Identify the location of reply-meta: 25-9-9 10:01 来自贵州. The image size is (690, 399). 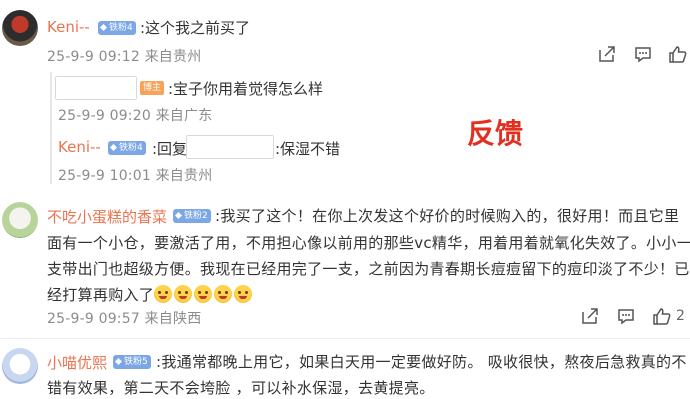
(135, 175).